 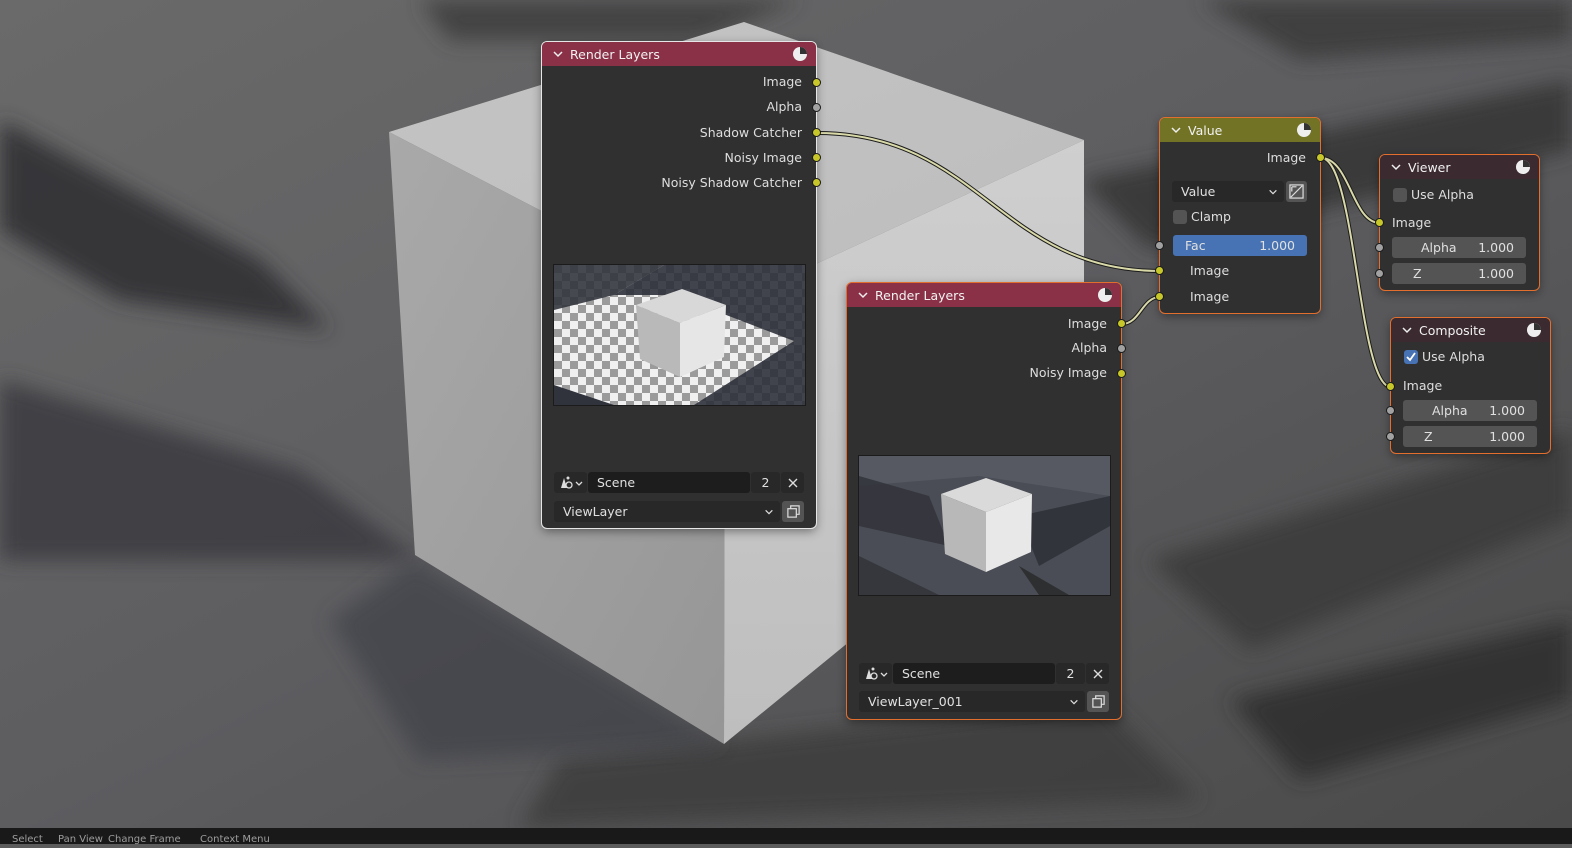 What do you see at coordinates (1198, 191) in the screenshot?
I see `dropdown-value: Value` at bounding box center [1198, 191].